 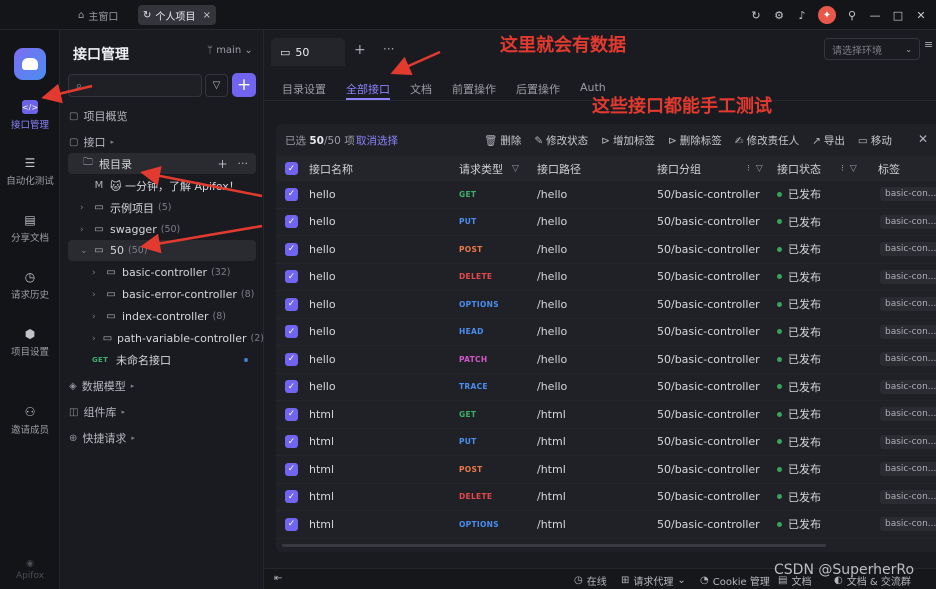 What do you see at coordinates (304, 88) in the screenshot?
I see `tab-directory-settings: 目录设置` at bounding box center [304, 88].